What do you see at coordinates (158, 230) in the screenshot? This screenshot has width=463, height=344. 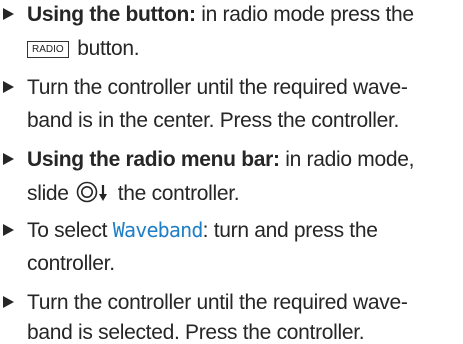 I see `waveband-menu-term: Waveband` at bounding box center [158, 230].